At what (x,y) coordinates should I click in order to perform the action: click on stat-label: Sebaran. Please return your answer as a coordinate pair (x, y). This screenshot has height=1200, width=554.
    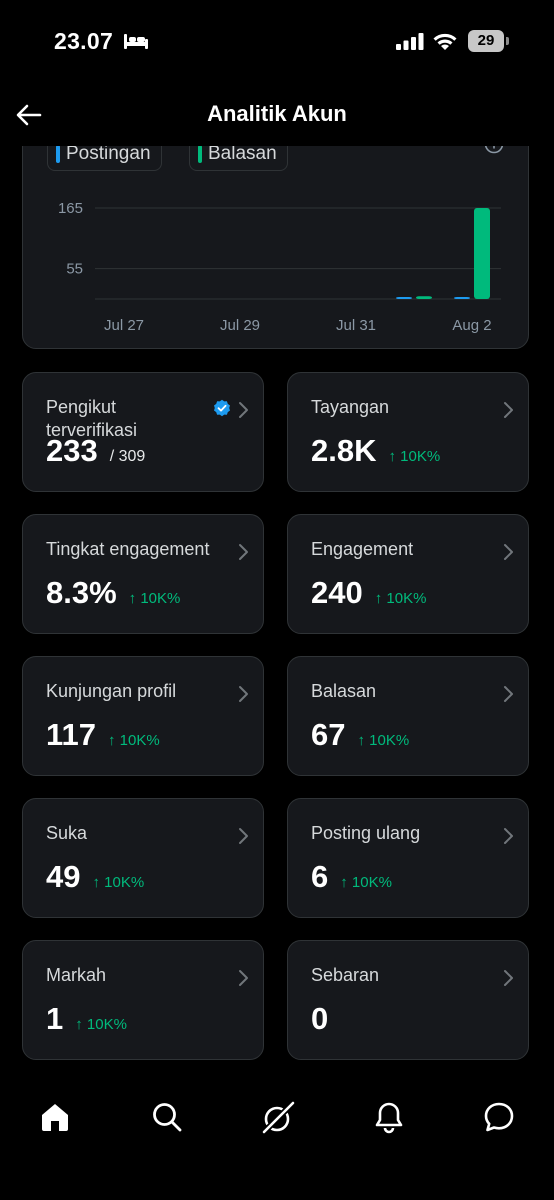
    Looking at the image, I should click on (345, 975).